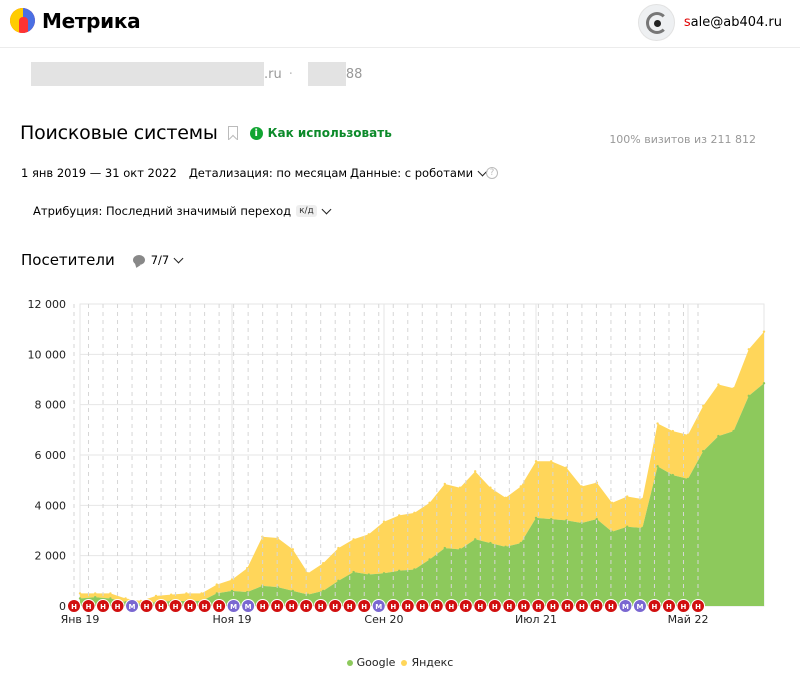  Describe the element at coordinates (196, 74) in the screenshot. I see `site-selector: .ru · 88` at that location.